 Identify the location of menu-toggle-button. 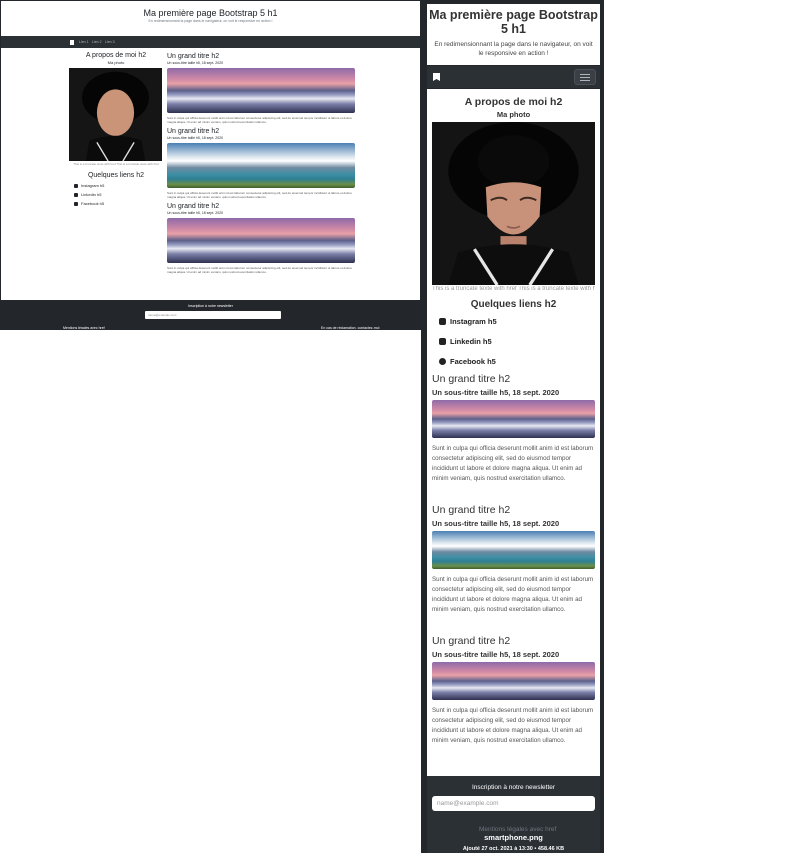
(585, 77).